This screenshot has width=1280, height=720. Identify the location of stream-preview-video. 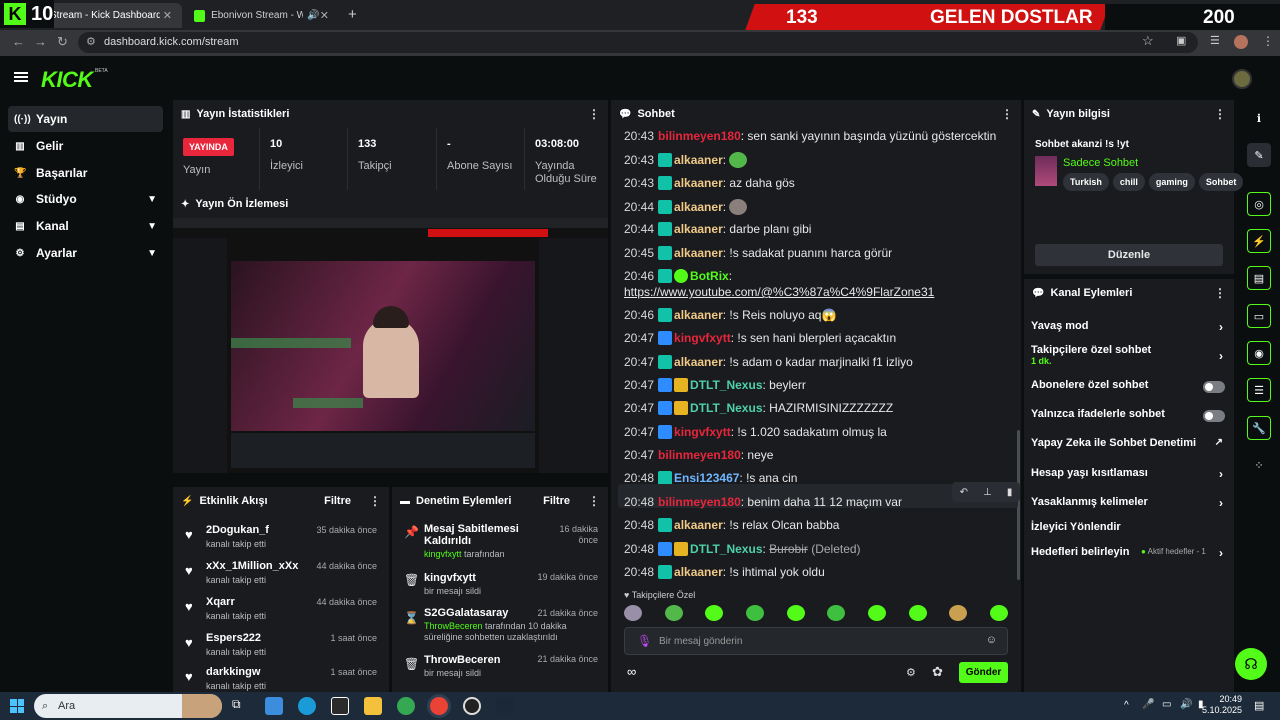
(390, 345).